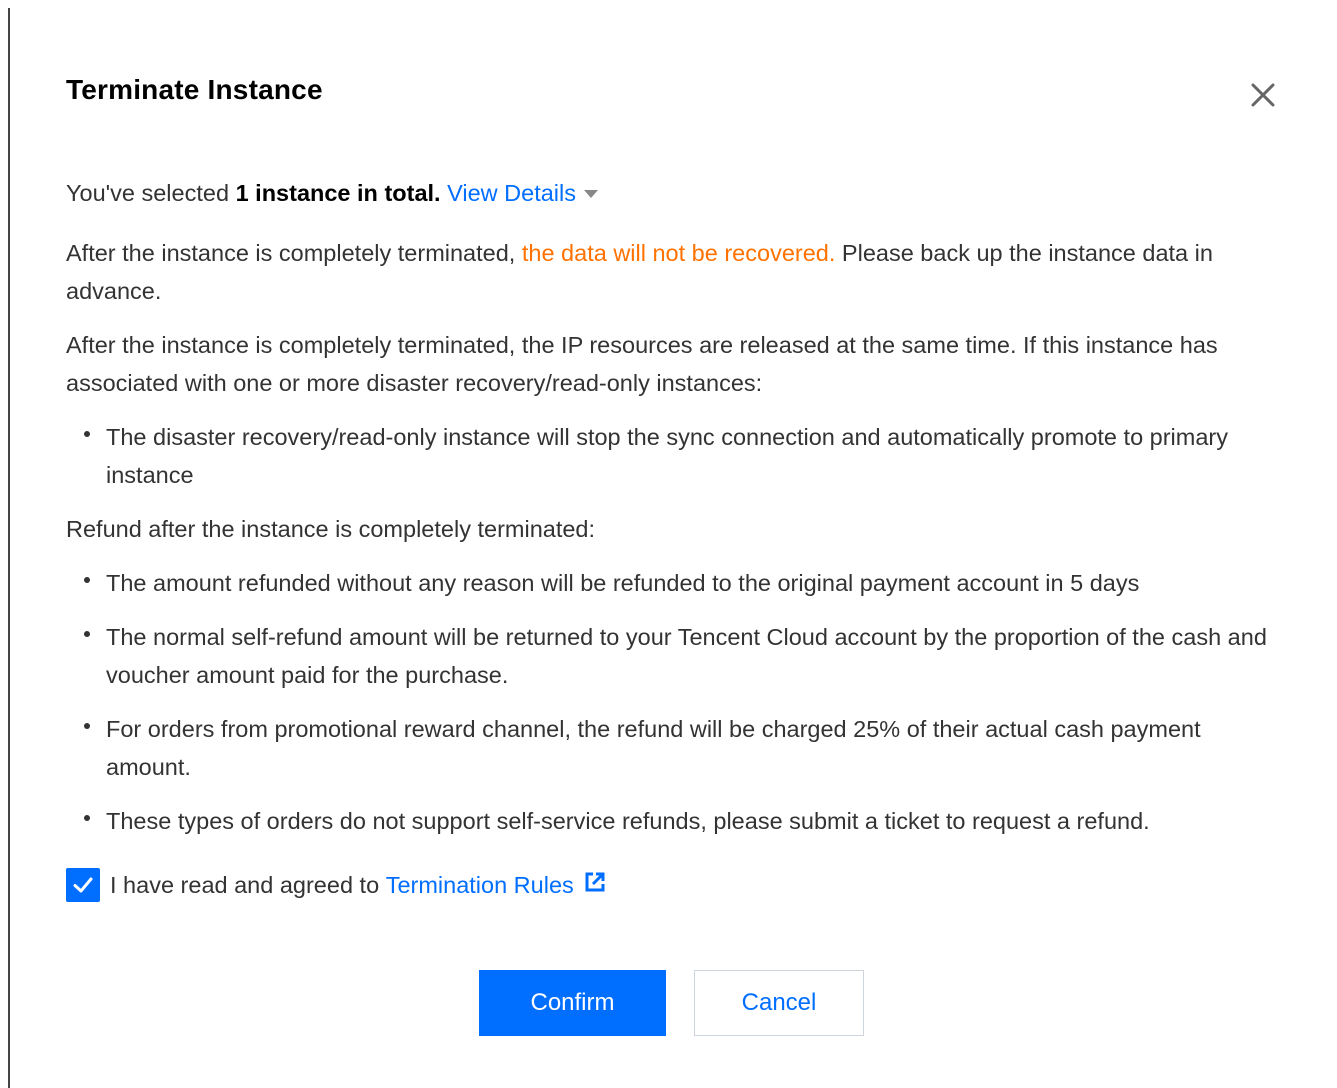 This screenshot has height=1088, width=1337. What do you see at coordinates (591, 193) in the screenshot?
I see `caret-down-icon` at bounding box center [591, 193].